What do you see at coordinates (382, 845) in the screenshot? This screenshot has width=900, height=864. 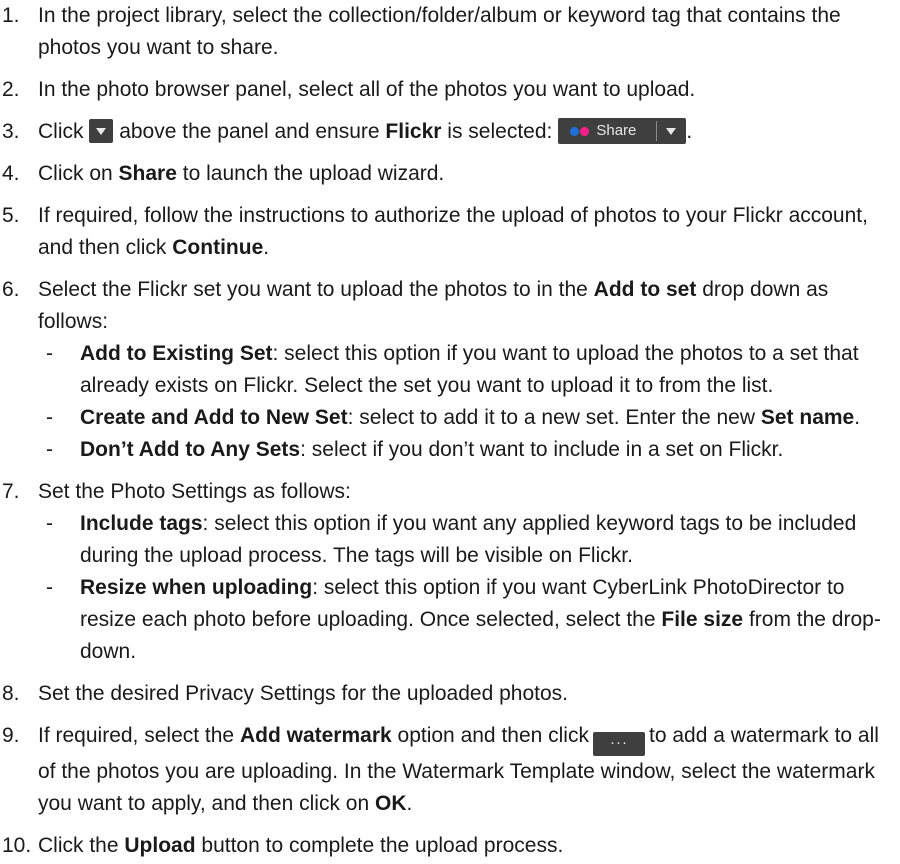 I see `step-text: button to complete the upload process.` at bounding box center [382, 845].